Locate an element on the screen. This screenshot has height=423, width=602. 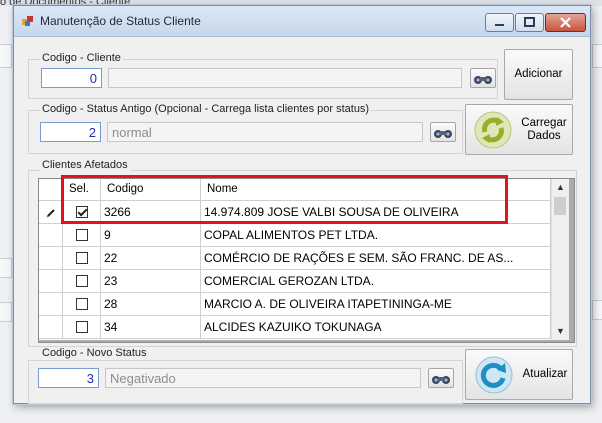
title-bar: Manutenção de Status Cliente is located at coordinates (302, 21).